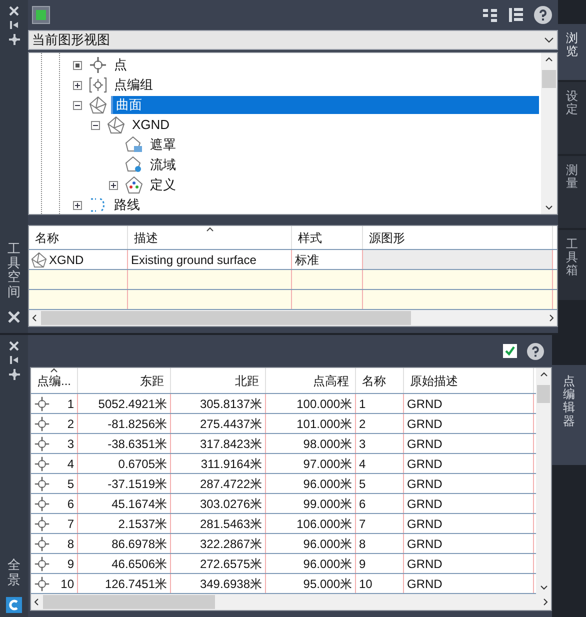 Image resolution: width=586 pixels, height=617 pixels. I want to click on table-cell-text: 46.6506米, so click(139, 564).